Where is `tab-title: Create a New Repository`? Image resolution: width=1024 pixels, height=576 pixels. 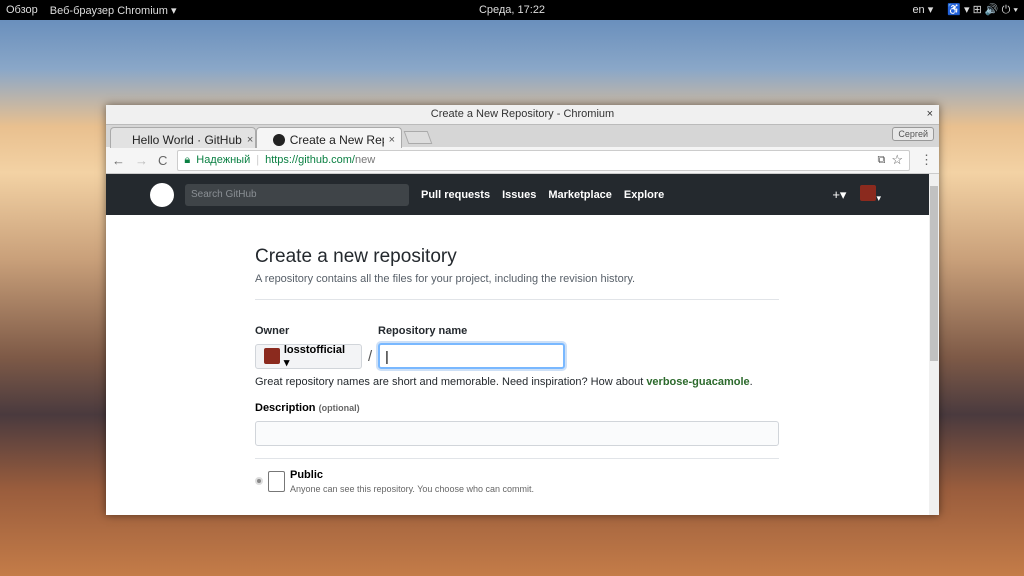 tab-title: Create a New Repository is located at coordinates (336, 139).